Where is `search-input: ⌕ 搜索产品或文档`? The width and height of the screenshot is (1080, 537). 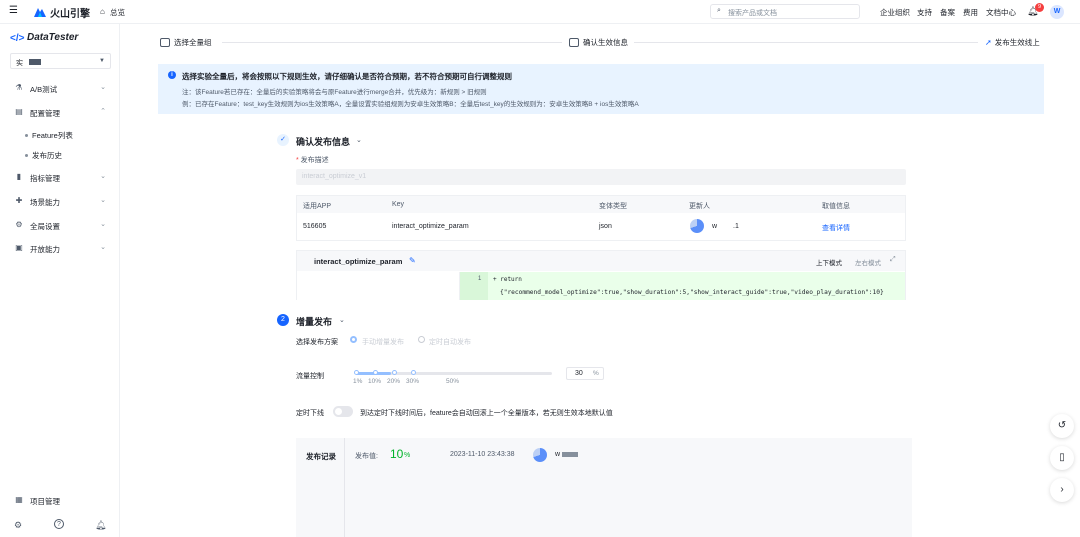
search-input: ⌕ 搜索产品或文档 is located at coordinates (785, 11).